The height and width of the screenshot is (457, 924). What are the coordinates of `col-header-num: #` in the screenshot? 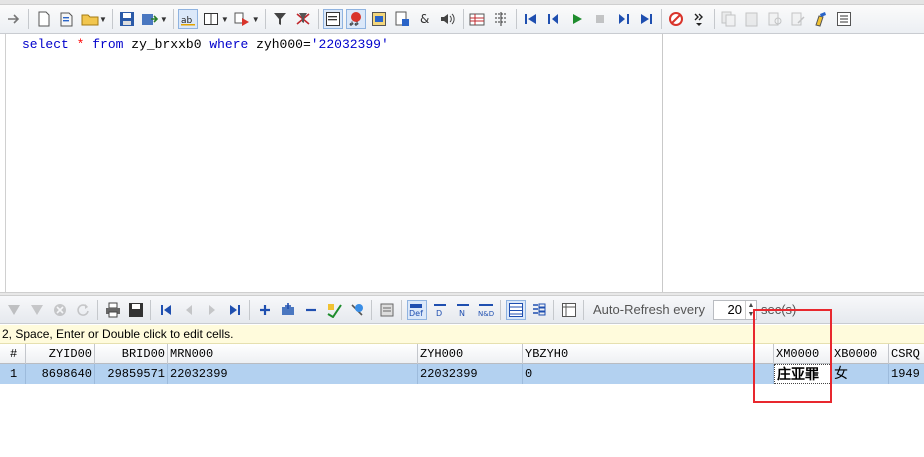 It's located at (13, 354).